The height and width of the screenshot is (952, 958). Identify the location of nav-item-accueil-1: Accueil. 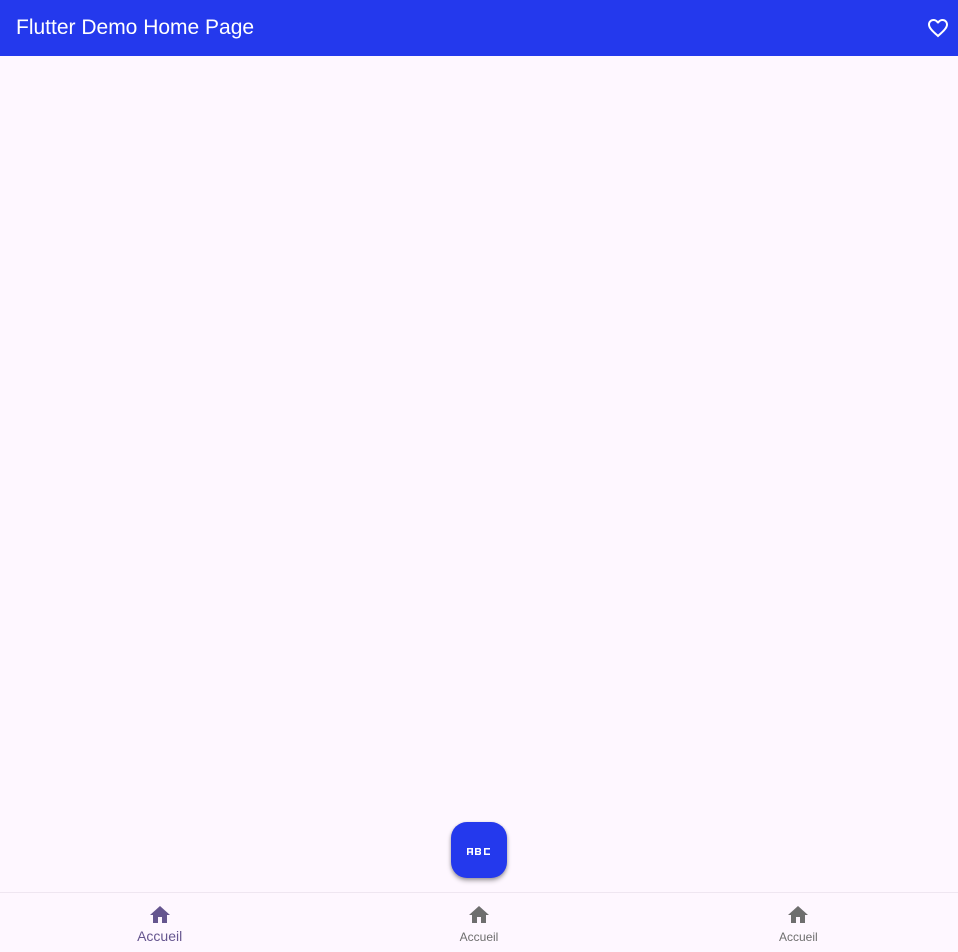
(159, 922).